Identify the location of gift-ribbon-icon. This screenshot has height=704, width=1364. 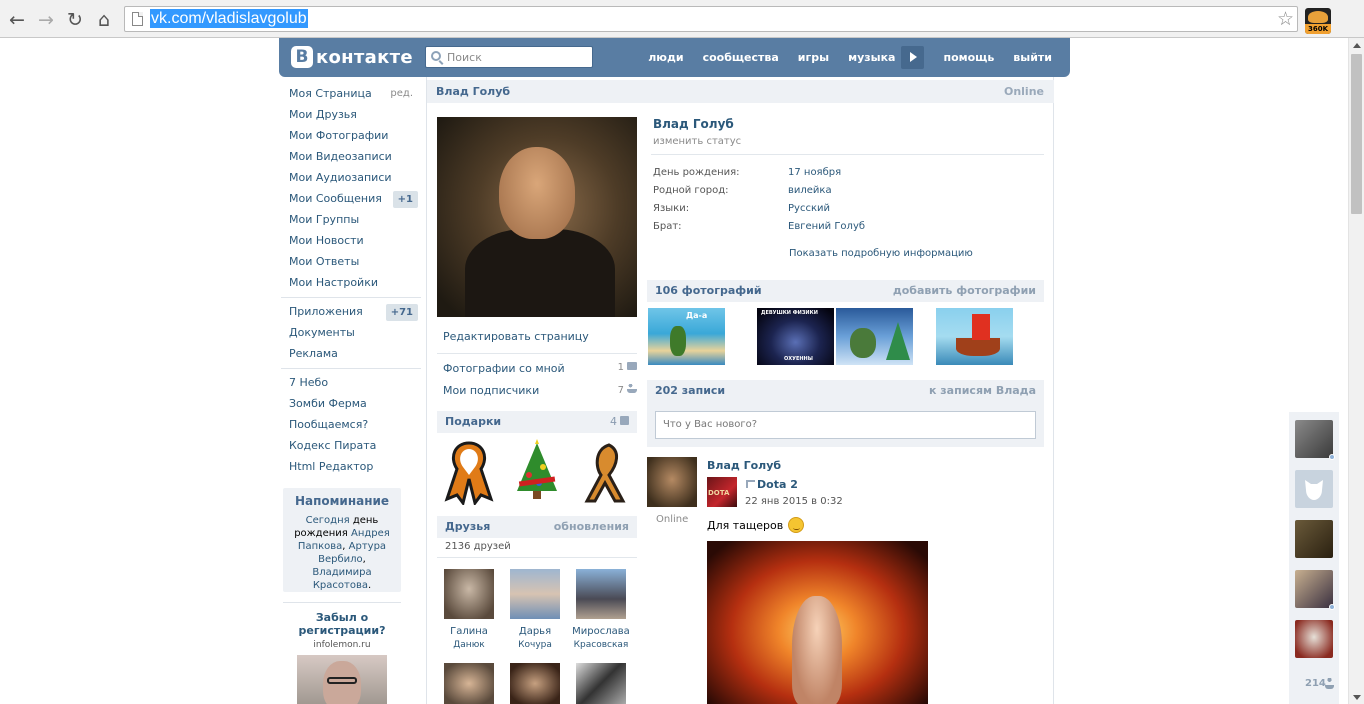
(469, 473).